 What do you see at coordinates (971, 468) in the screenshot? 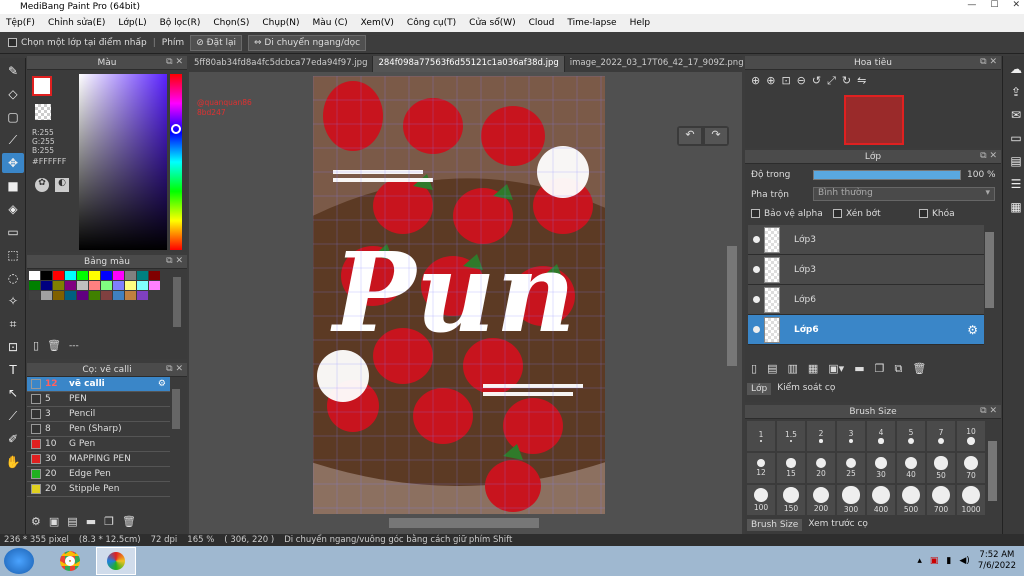
I see `brush-size-cell: 70` at bounding box center [971, 468].